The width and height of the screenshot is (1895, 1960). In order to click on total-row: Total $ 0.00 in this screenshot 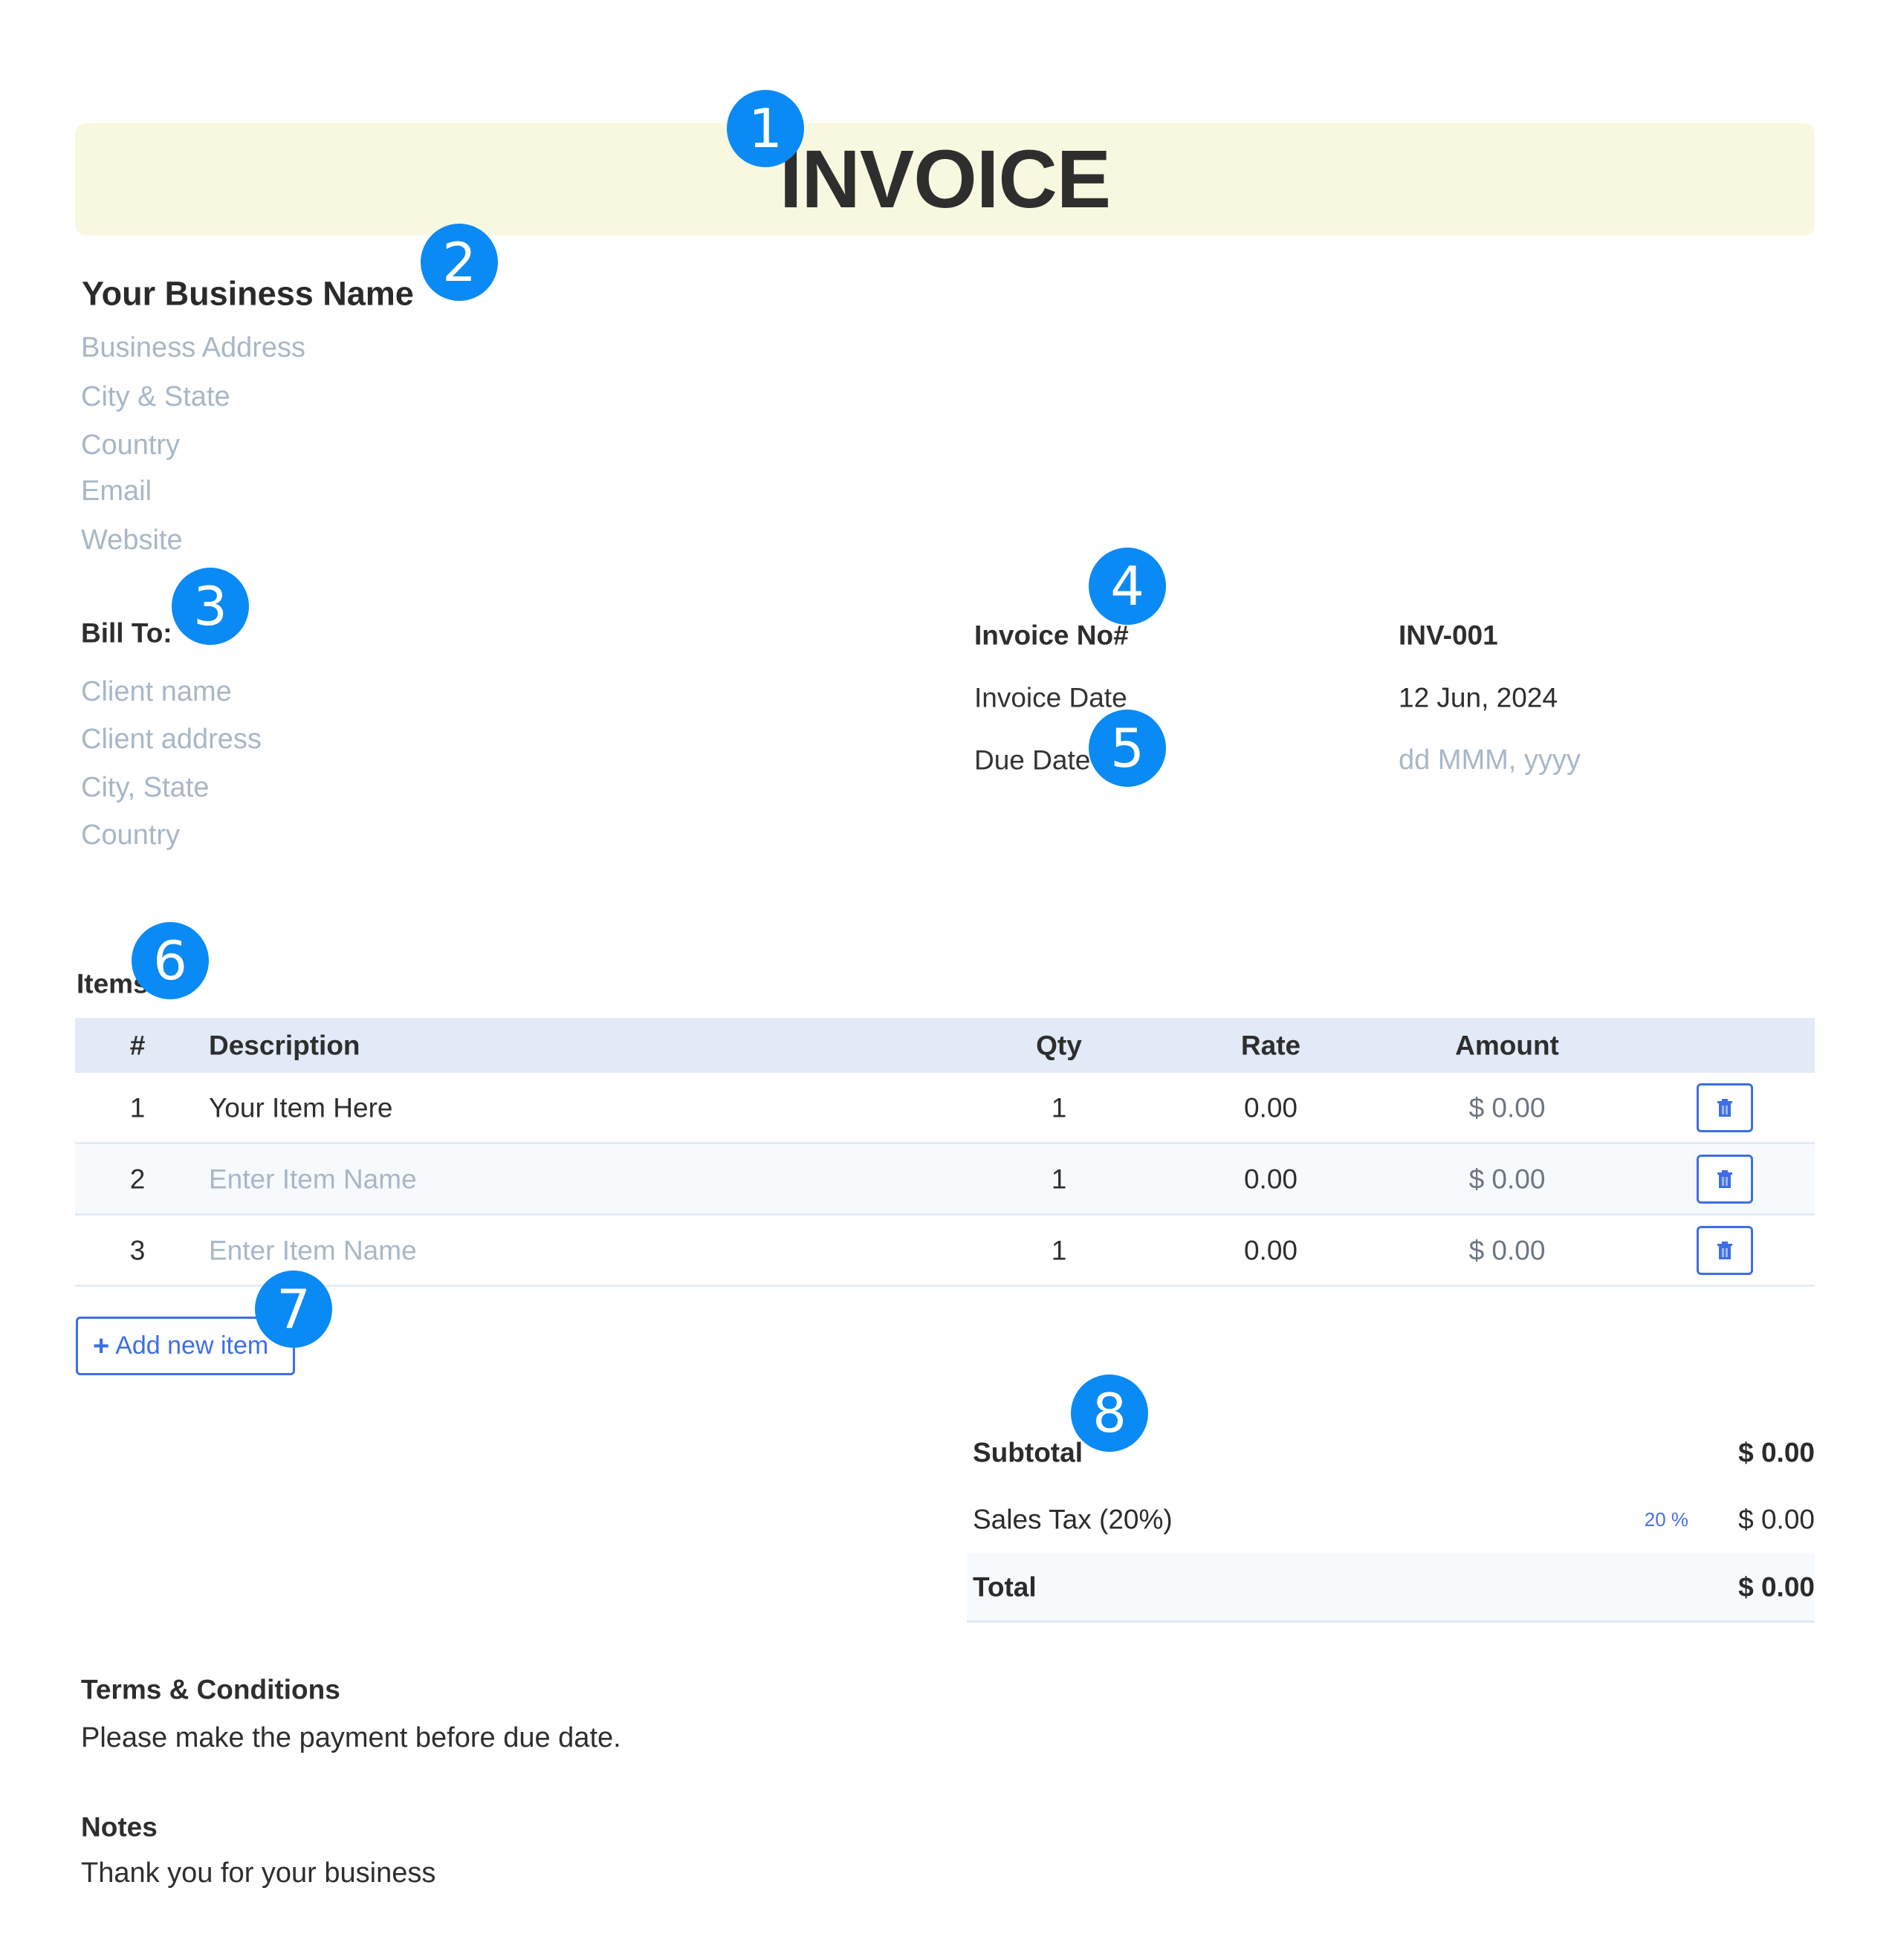, I will do `click(1391, 1588)`.